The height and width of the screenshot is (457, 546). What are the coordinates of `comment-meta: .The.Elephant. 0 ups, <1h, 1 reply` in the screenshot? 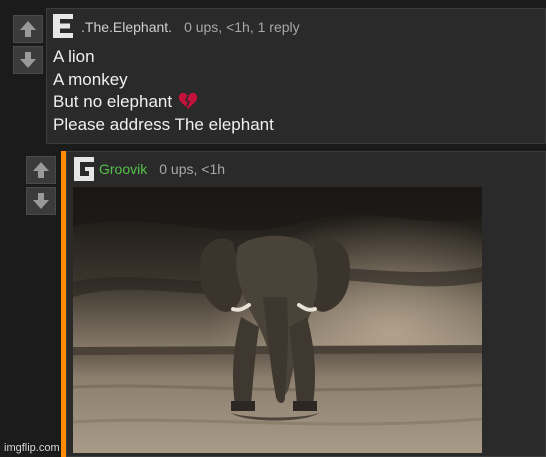 It's located at (190, 27).